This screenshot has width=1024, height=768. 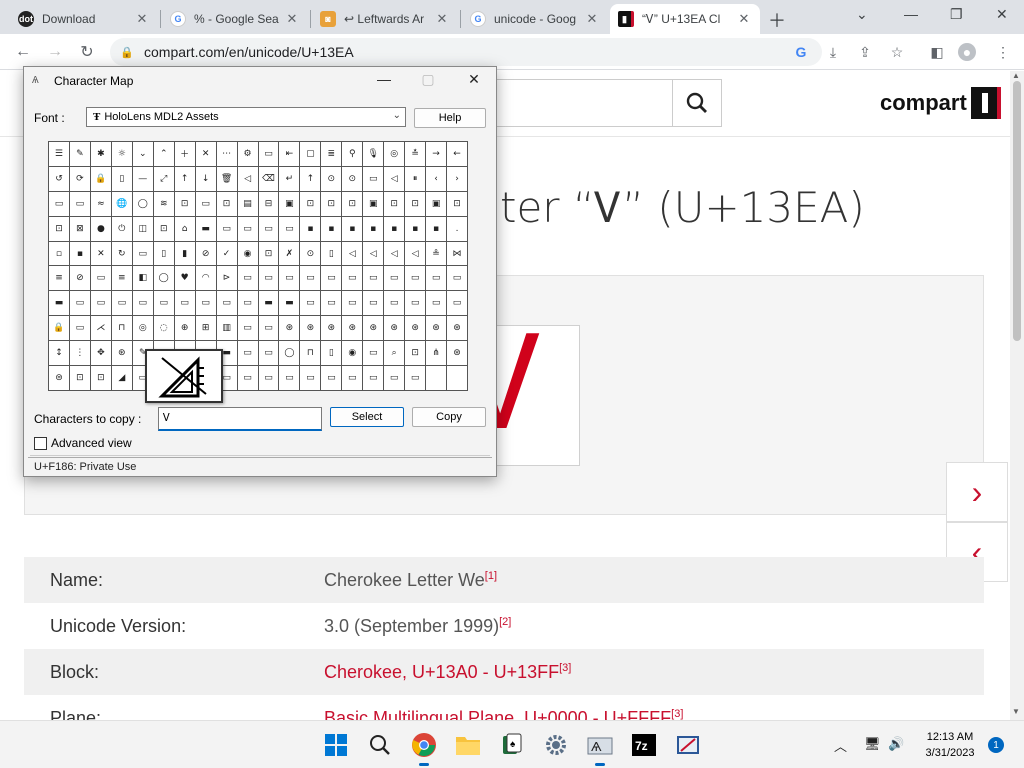 What do you see at coordinates (164, 154) in the screenshot?
I see `character-cell: ⌃` at bounding box center [164, 154].